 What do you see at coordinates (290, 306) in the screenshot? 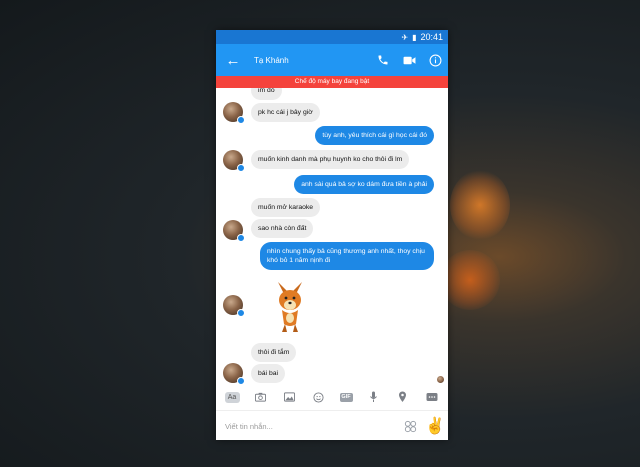
I see `fox-sticker` at bounding box center [290, 306].